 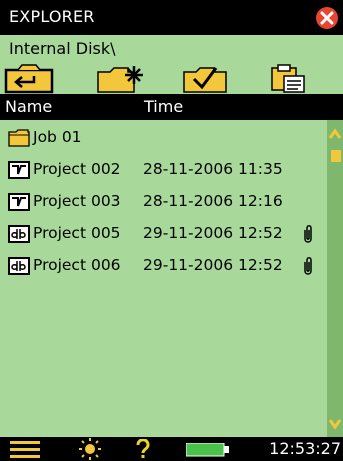 What do you see at coordinates (213, 201) in the screenshot?
I see `file-time: 28-11-2006 12:16` at bounding box center [213, 201].